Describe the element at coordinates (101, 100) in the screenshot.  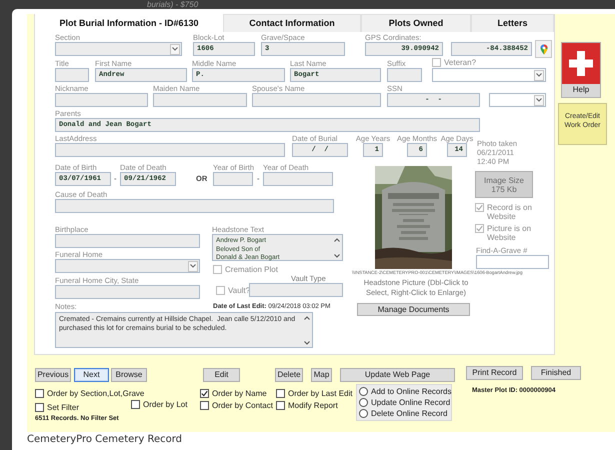
I see `nickname-field` at that location.